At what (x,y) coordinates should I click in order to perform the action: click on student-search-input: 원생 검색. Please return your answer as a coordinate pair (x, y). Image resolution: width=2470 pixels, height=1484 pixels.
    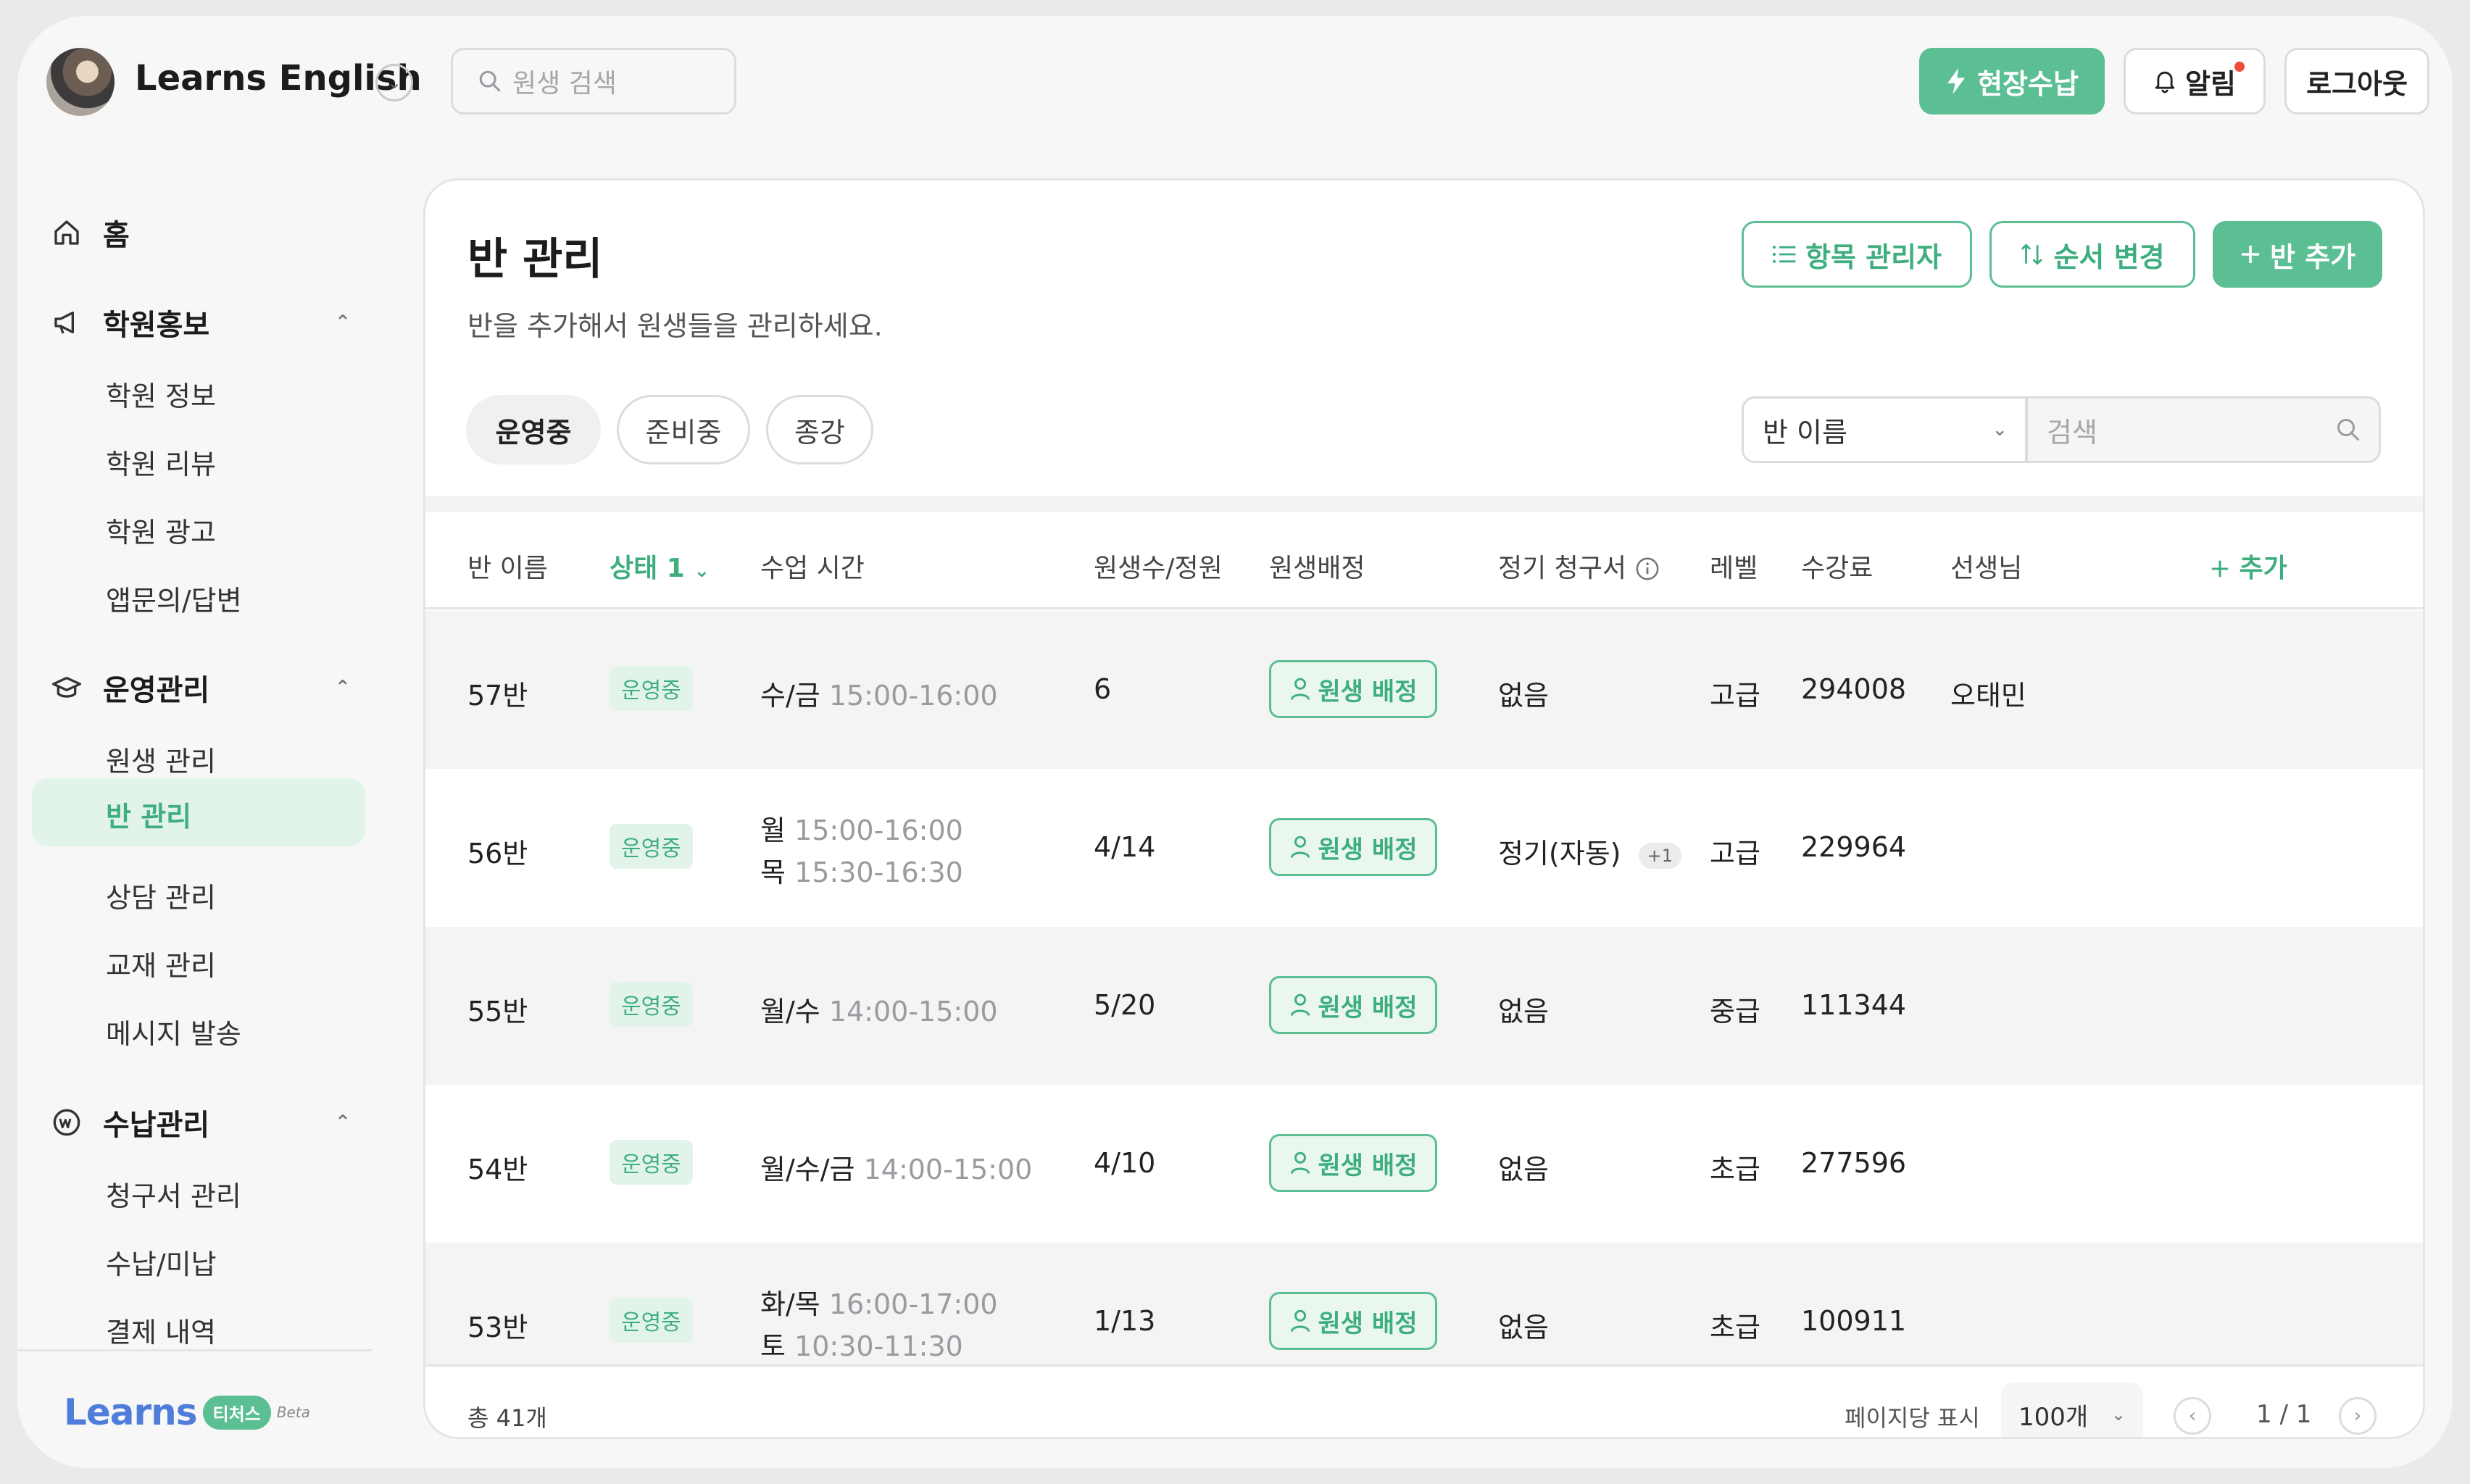
    Looking at the image, I should click on (594, 81).